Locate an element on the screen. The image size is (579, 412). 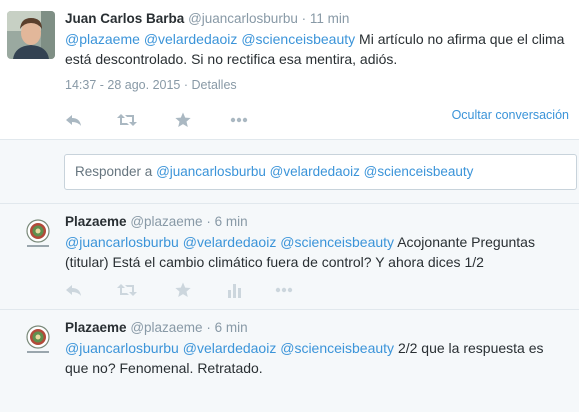
tweet-meta: 14:37 - 28 ago. 2015 · Detalles is located at coordinates (151, 85).